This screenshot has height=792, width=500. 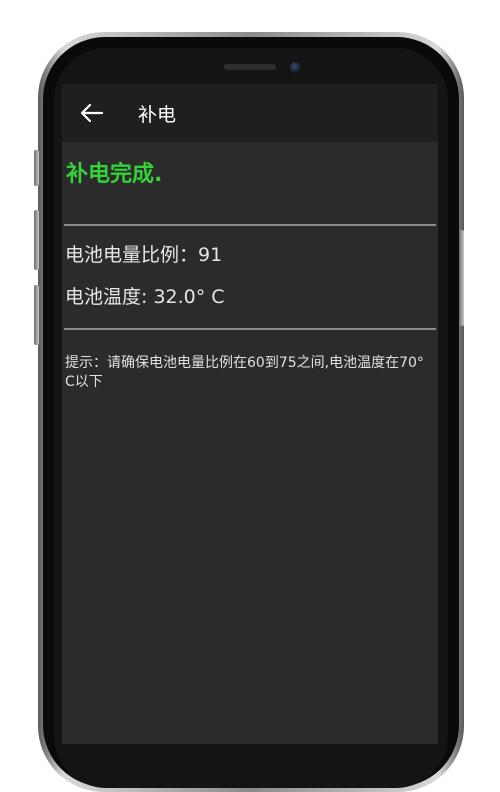 I want to click on front-camera, so click(x=295, y=67).